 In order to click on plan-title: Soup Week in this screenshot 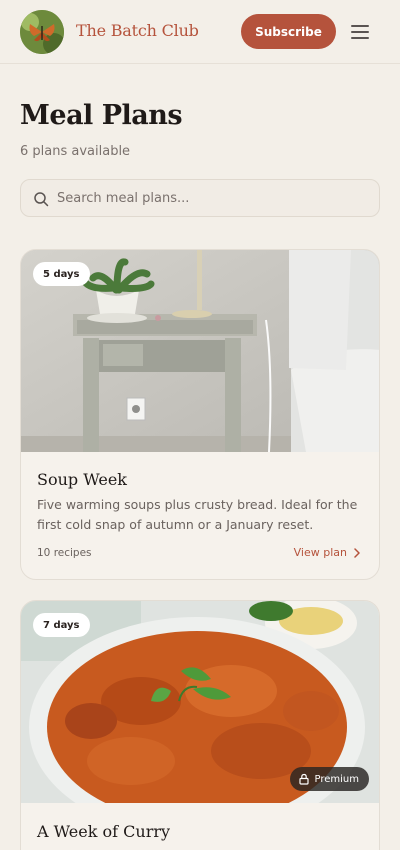, I will do `click(82, 479)`.